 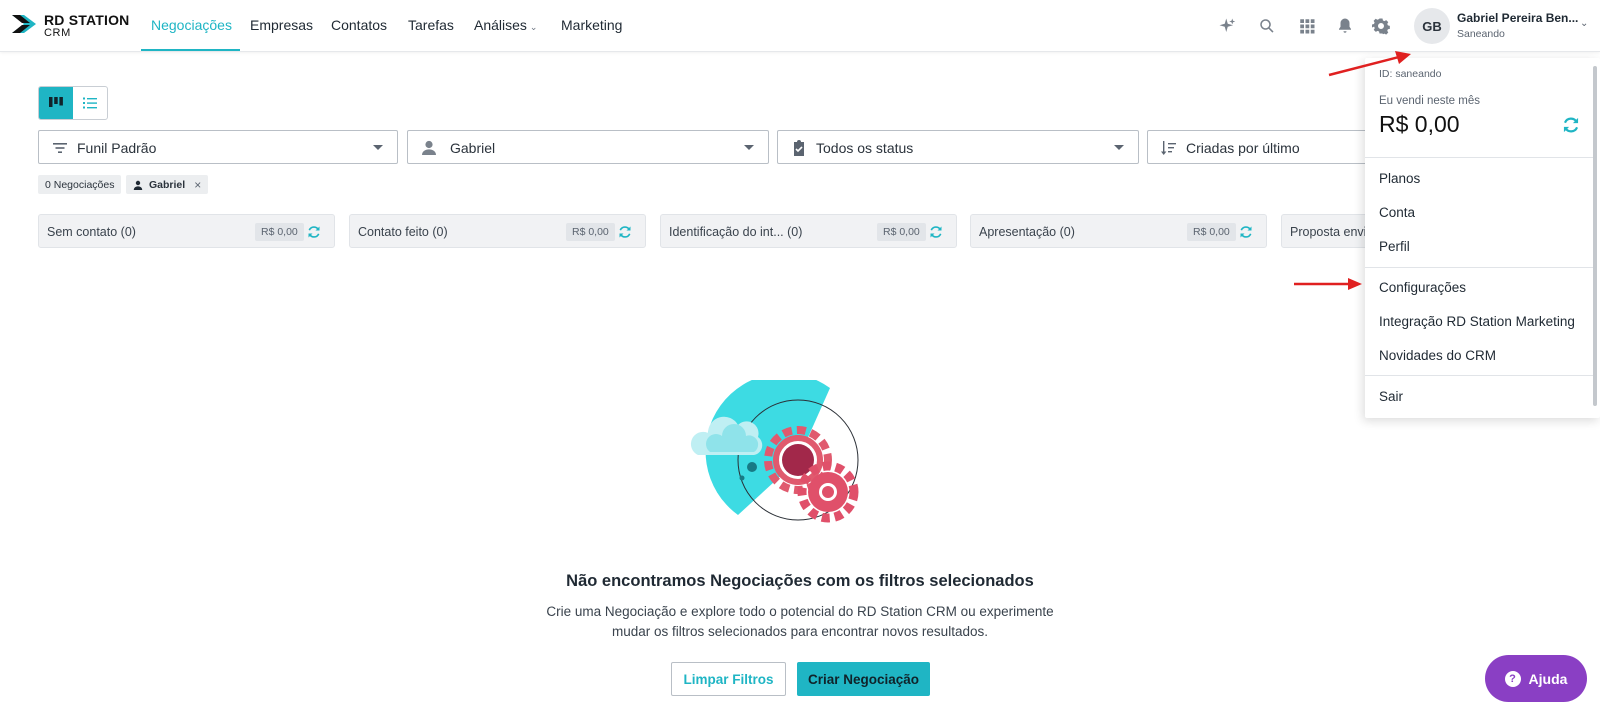 What do you see at coordinates (1168, 148) in the screenshot?
I see `sort-icon` at bounding box center [1168, 148].